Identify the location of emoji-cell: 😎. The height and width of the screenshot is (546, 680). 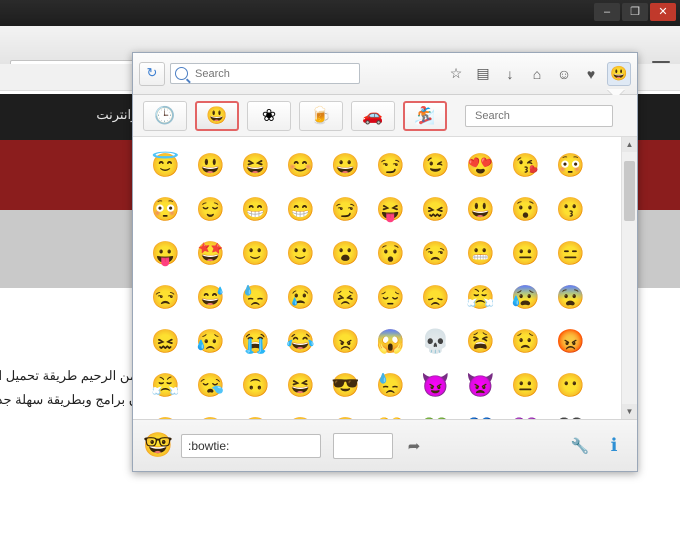
(345, 385).